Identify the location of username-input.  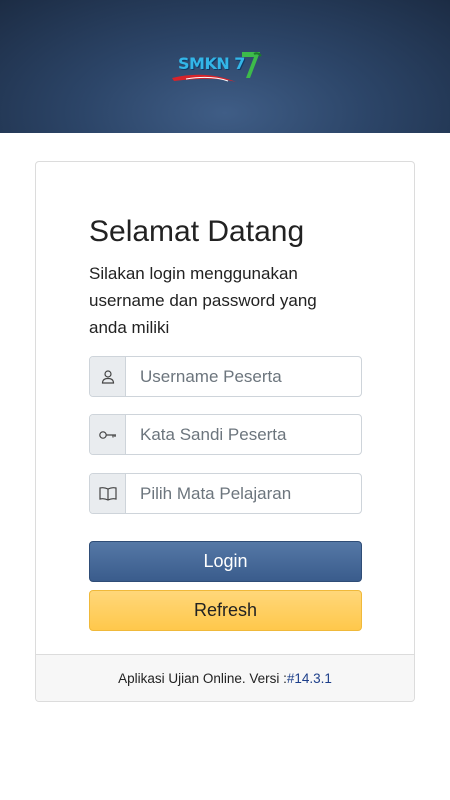
(243, 376).